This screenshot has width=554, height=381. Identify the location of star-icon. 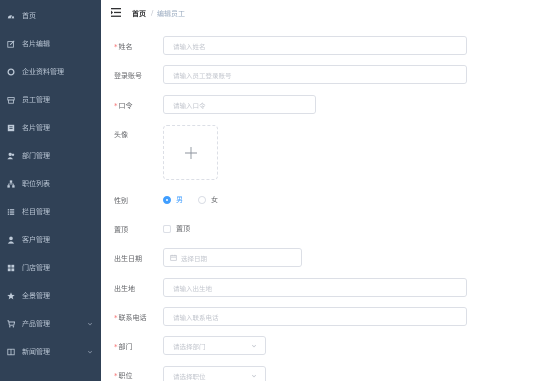
(11, 296).